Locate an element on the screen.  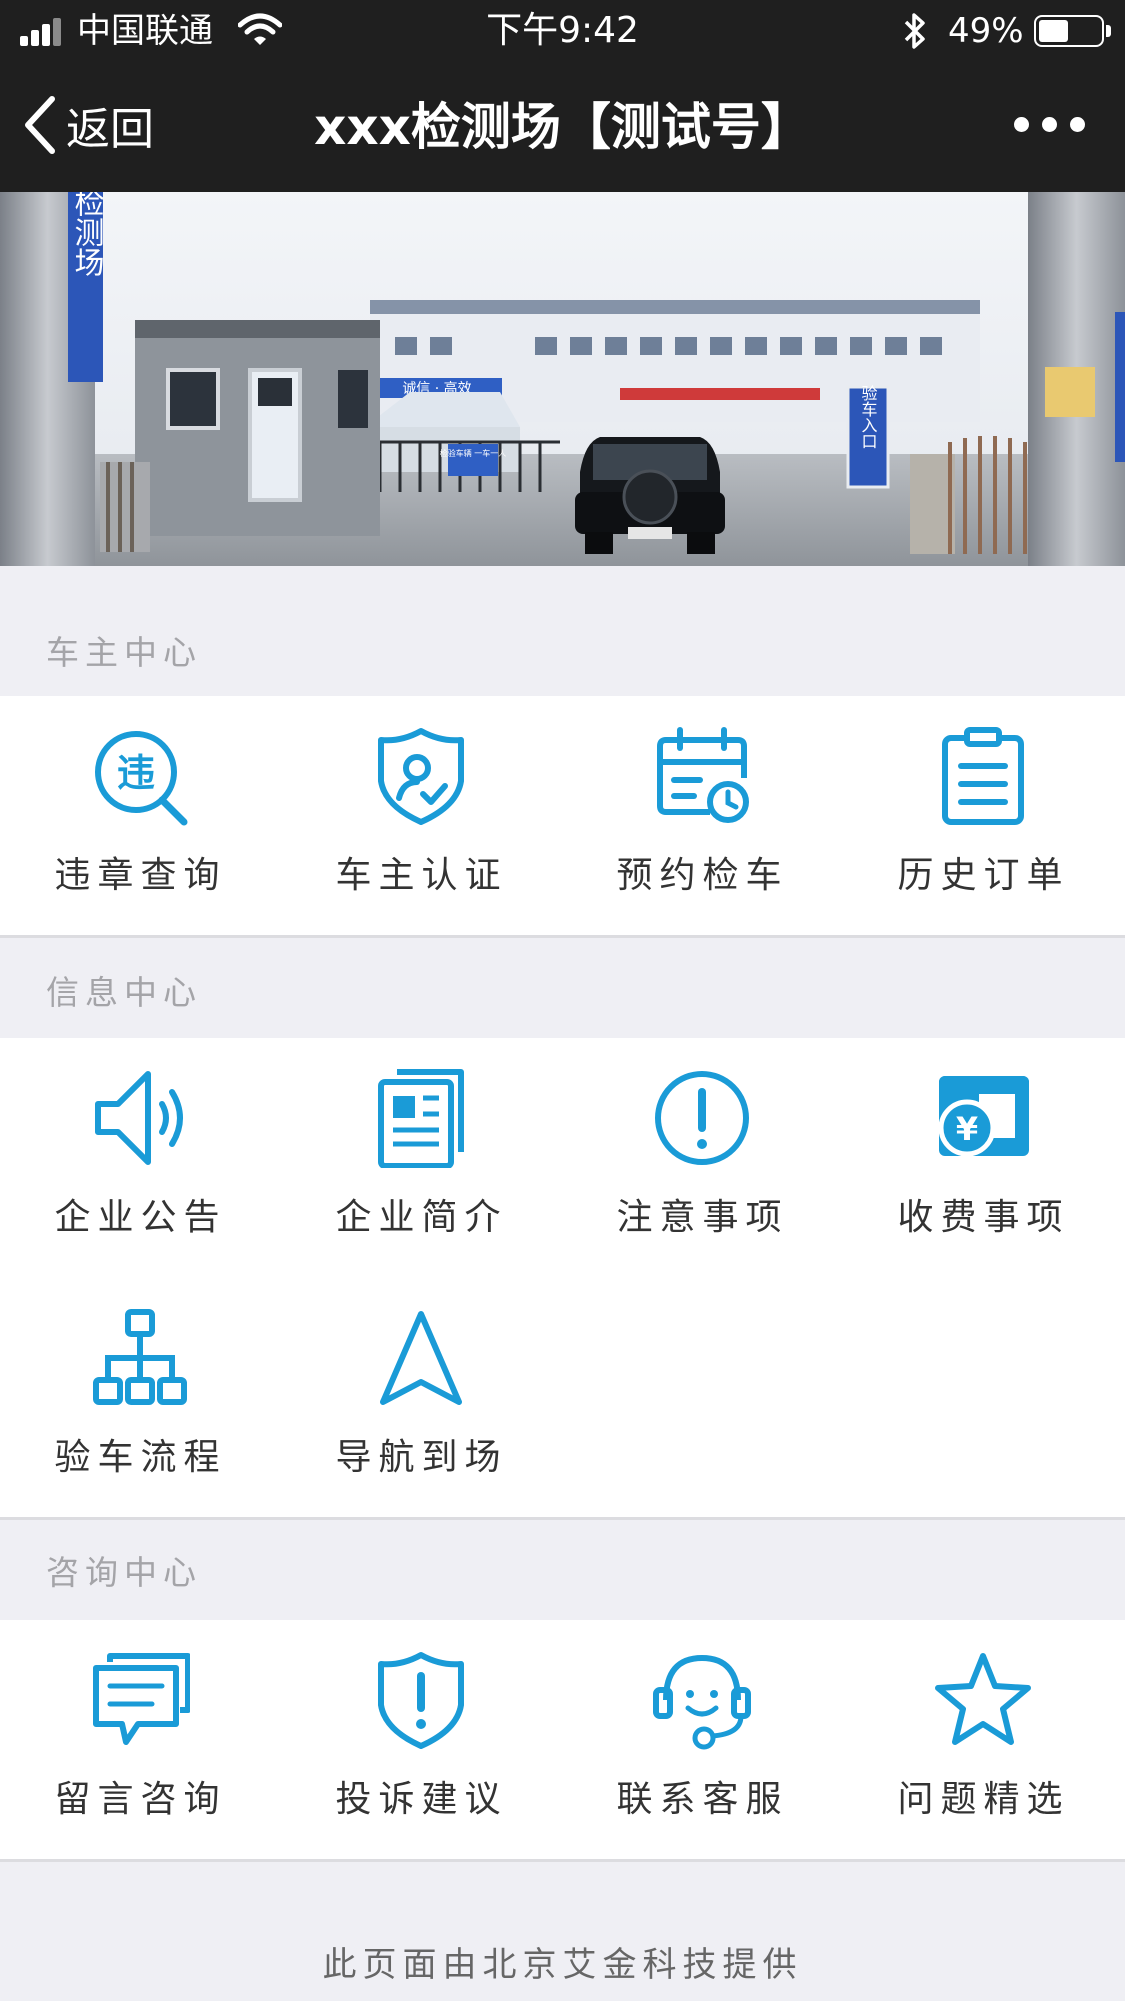
menu-item-label: 联系客服 is located at coordinates (702, 1799).